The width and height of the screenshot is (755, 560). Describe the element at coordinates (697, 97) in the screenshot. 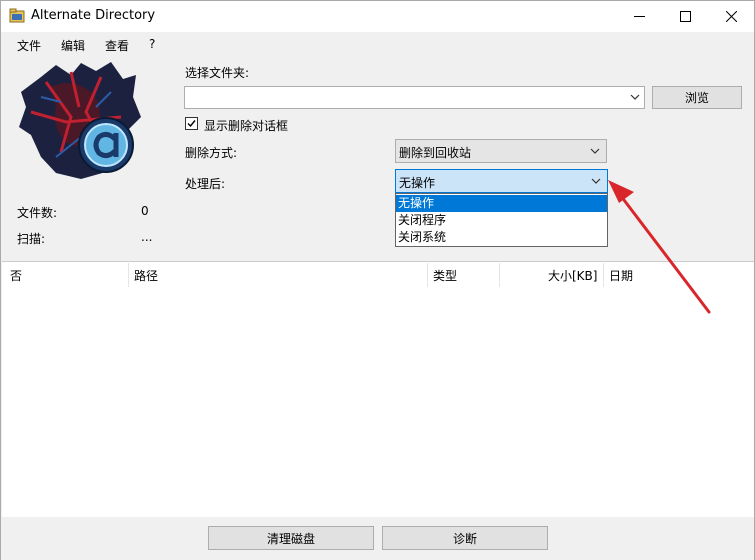

I see `browse-button: 浏览` at that location.